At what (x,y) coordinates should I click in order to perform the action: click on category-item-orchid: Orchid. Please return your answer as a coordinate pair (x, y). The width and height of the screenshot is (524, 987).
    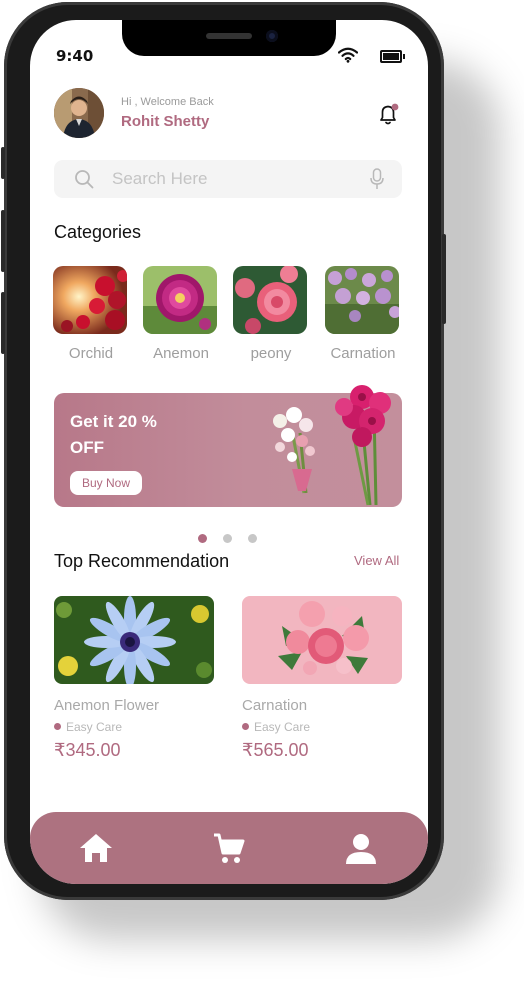
    Looking at the image, I should click on (91, 314).